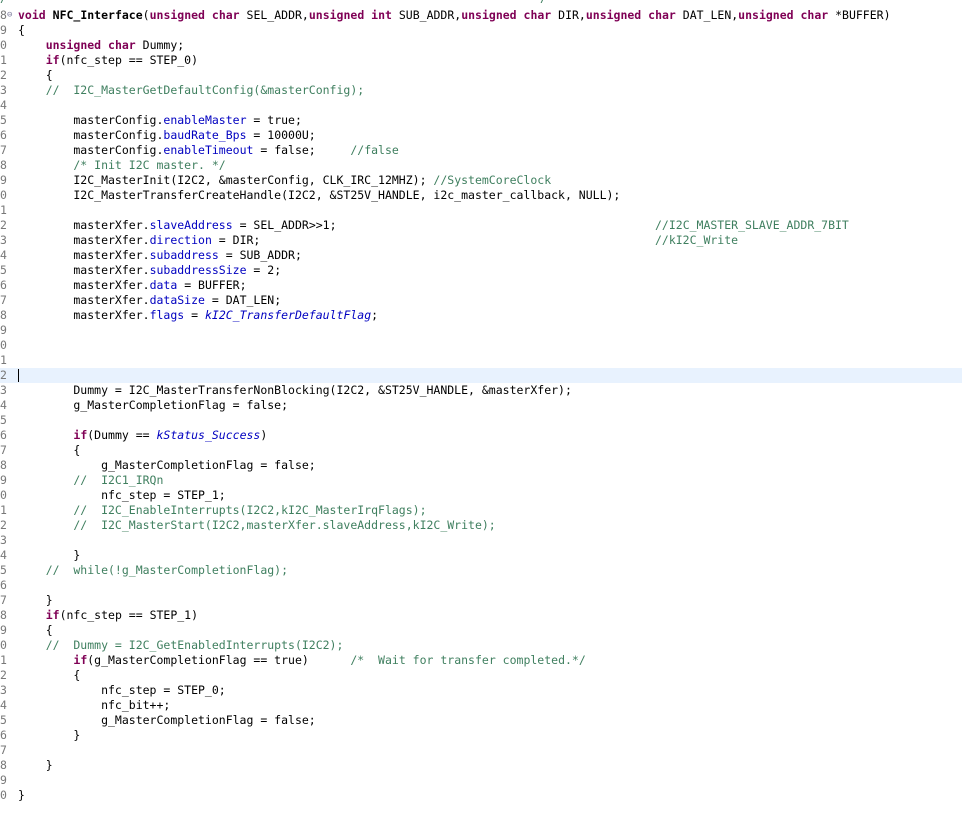 This screenshot has width=962, height=818. I want to click on code-line: 5 g_MasterCompletionFlag = false;, so click(481, 720).